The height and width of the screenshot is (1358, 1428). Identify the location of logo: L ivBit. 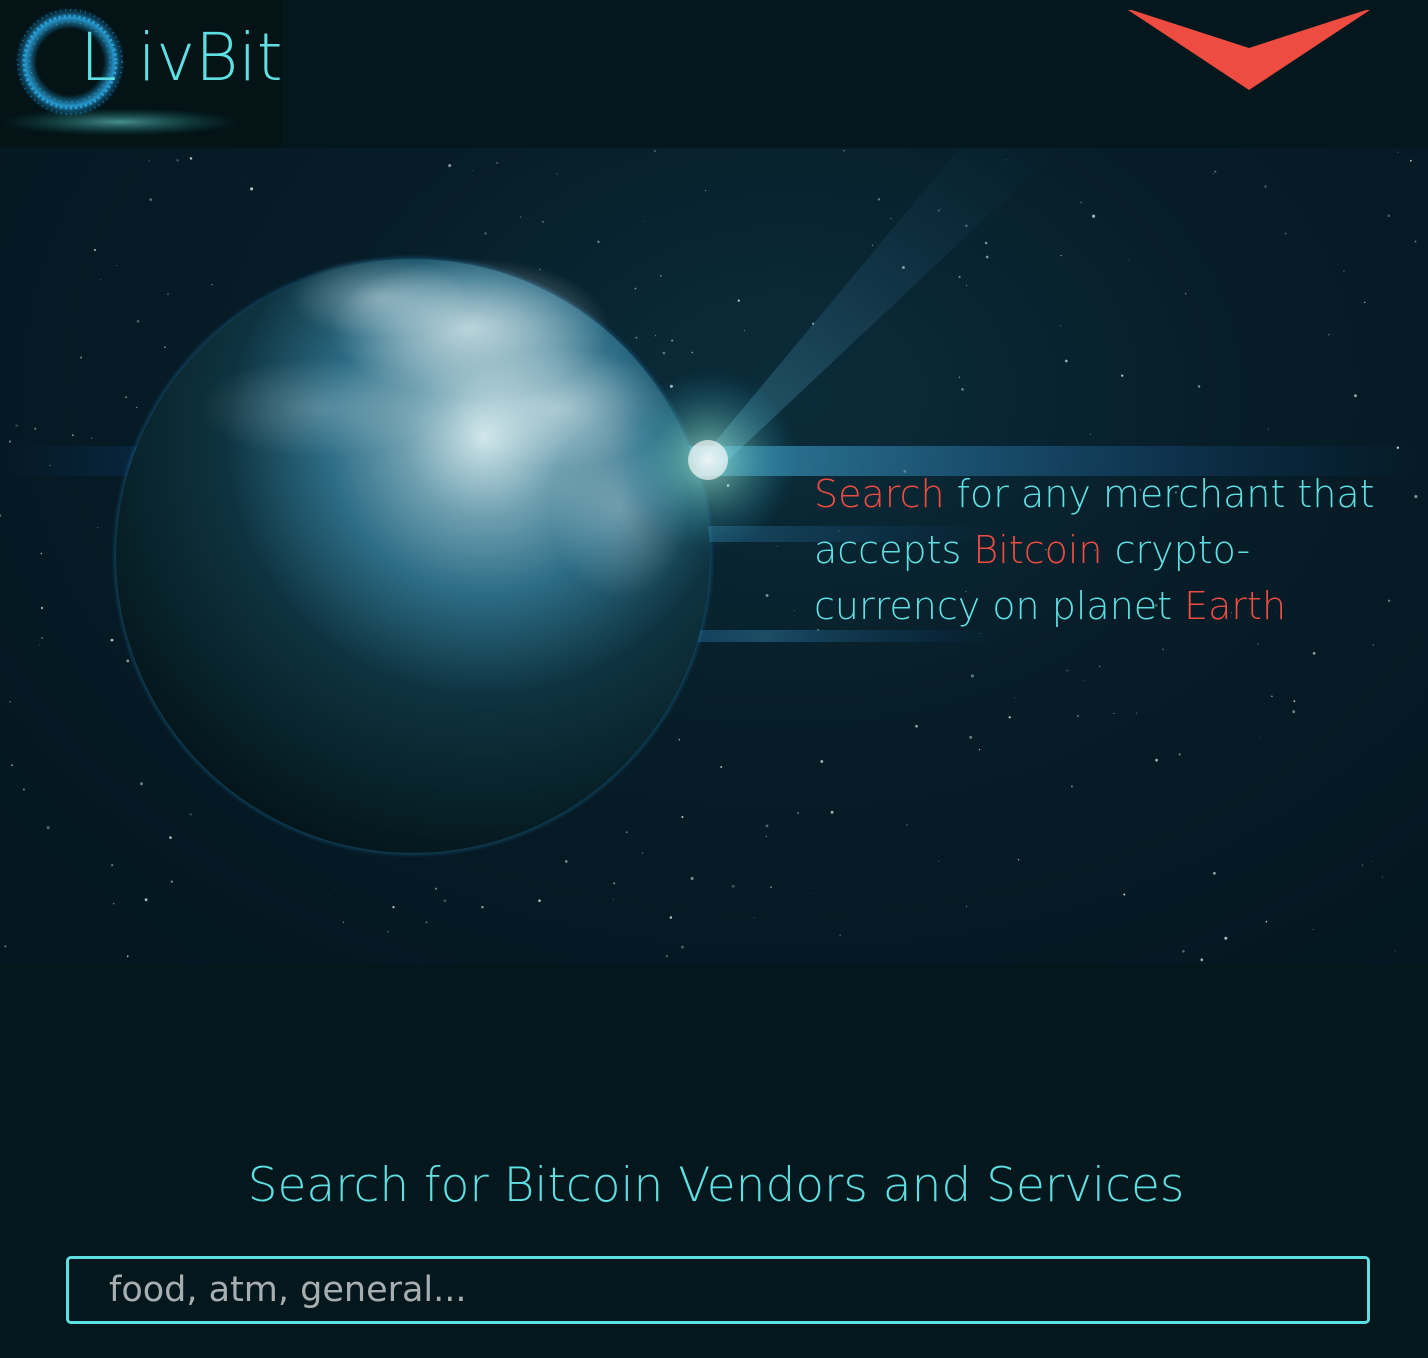
(141, 73).